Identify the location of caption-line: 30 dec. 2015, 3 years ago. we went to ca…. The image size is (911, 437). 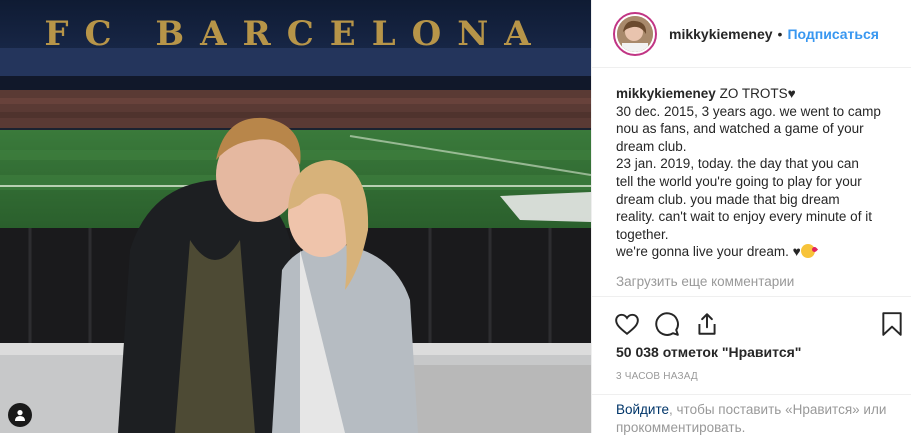
(748, 111).